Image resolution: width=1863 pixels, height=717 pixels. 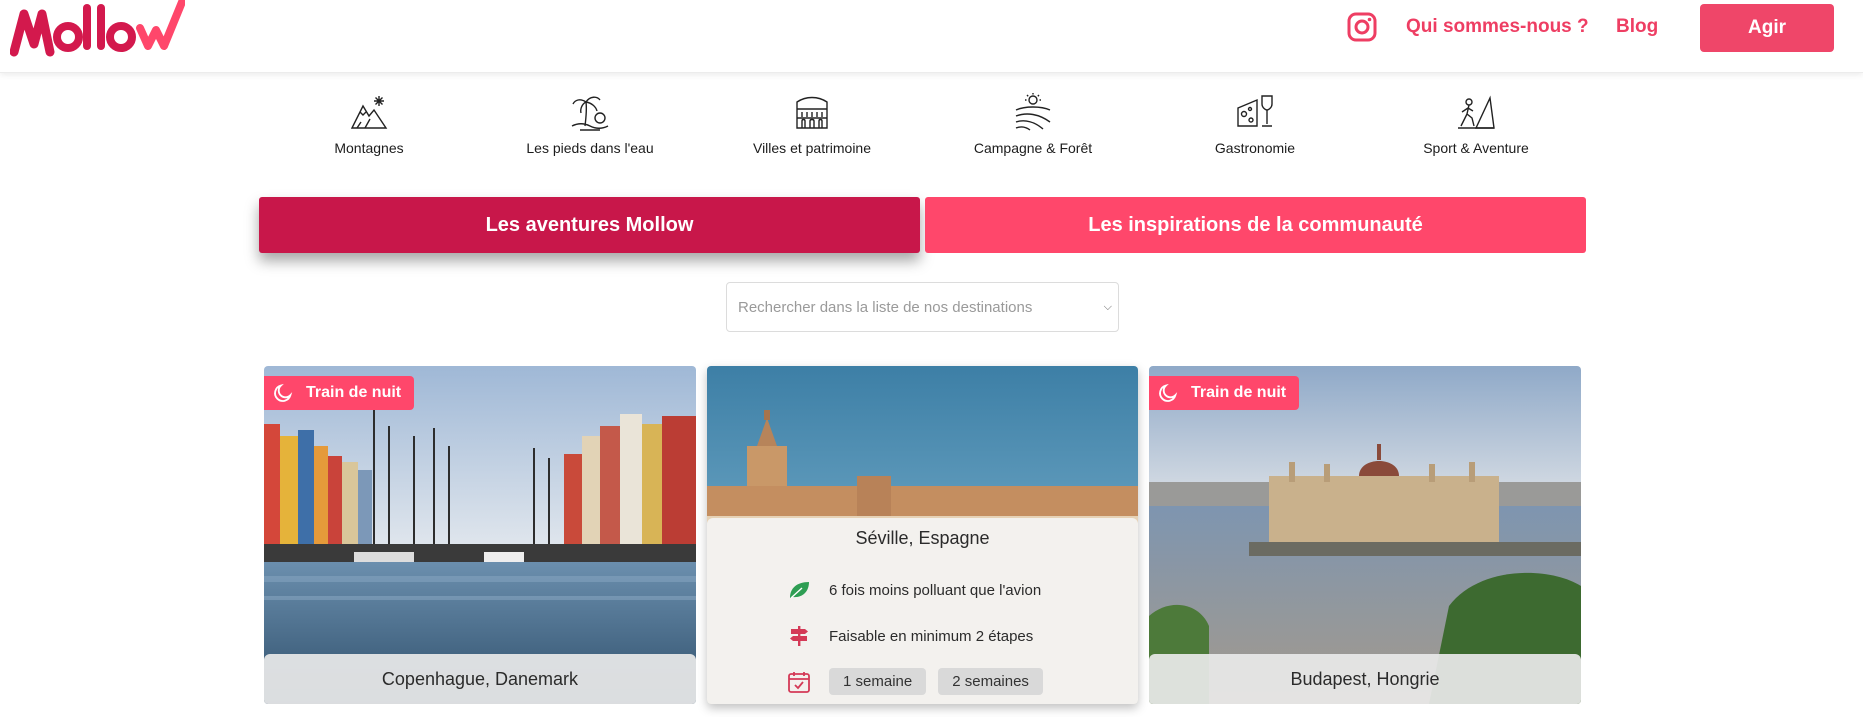 I want to click on countryside-icon, so click(x=1033, y=112).